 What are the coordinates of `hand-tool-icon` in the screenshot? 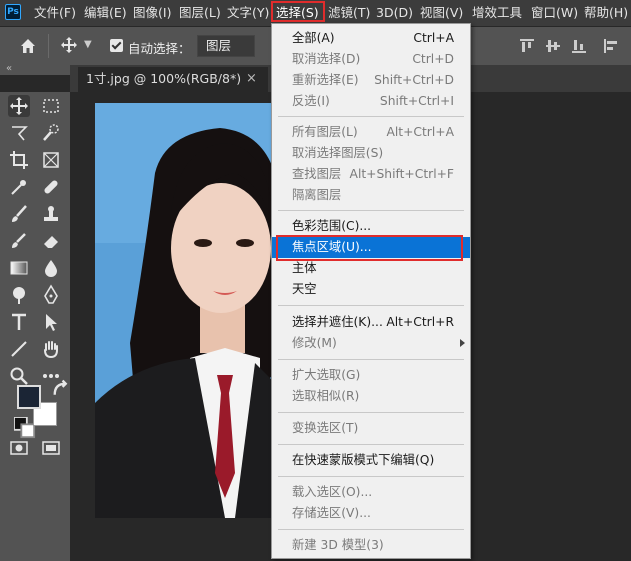 It's located at (51, 349).